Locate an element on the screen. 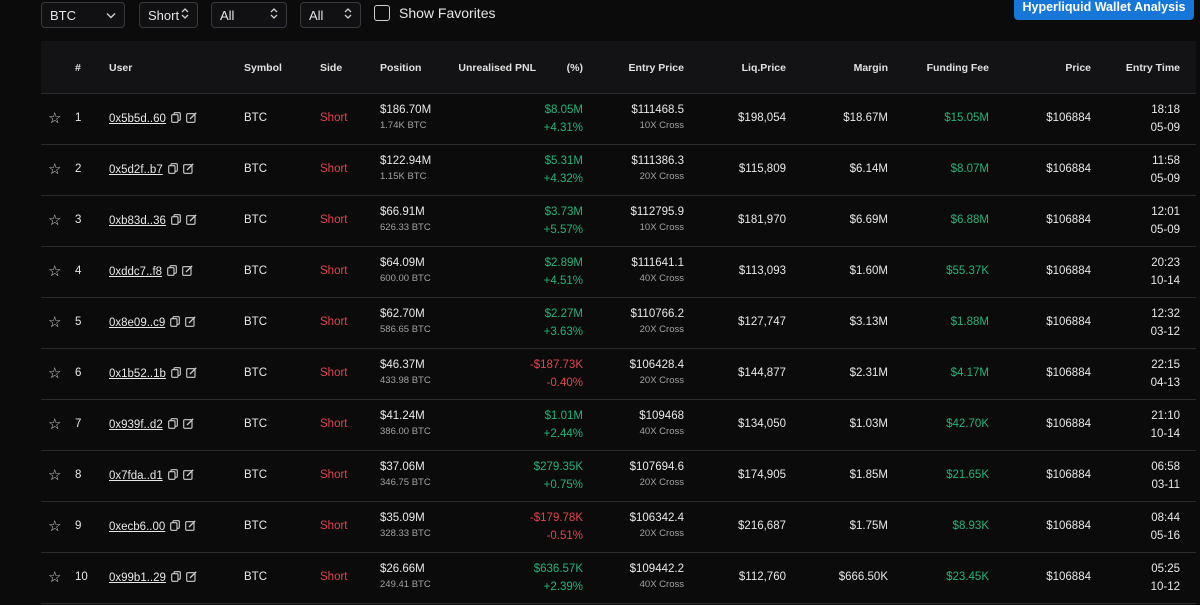  position-size: 386.00 BTC is located at coordinates (405, 431).